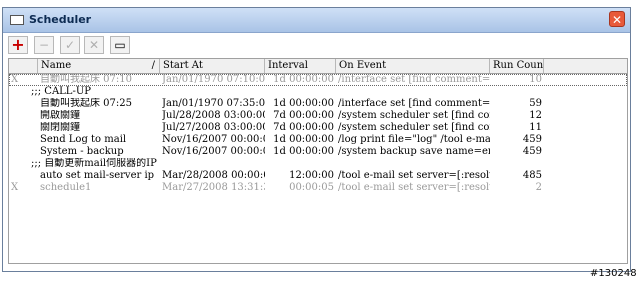  Describe the element at coordinates (213, 103) in the screenshot. I see `start-at-cell: Jan/01/1970 07:35:00` at that location.